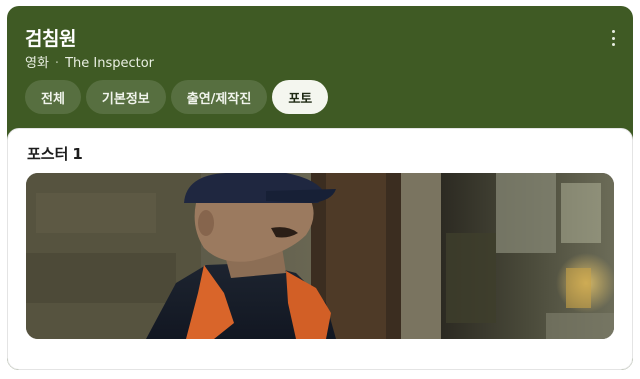  What do you see at coordinates (50, 37) in the screenshot?
I see `movie-title: 검침원` at bounding box center [50, 37].